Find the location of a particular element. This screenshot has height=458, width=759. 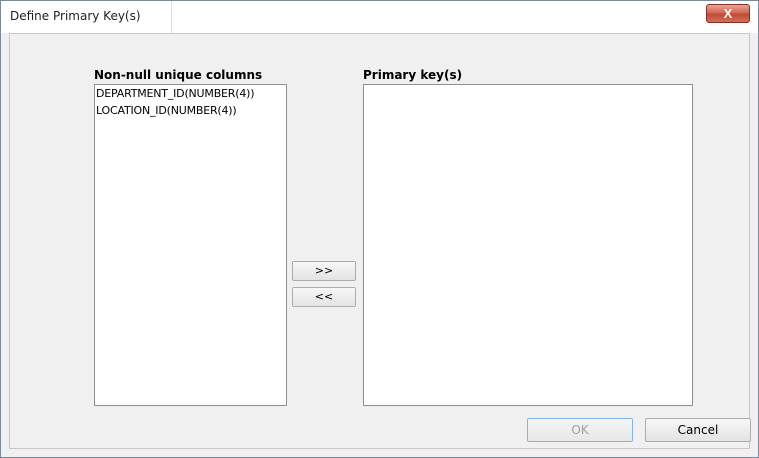

primary-keys-label: Primary key(s) is located at coordinates (413, 75).